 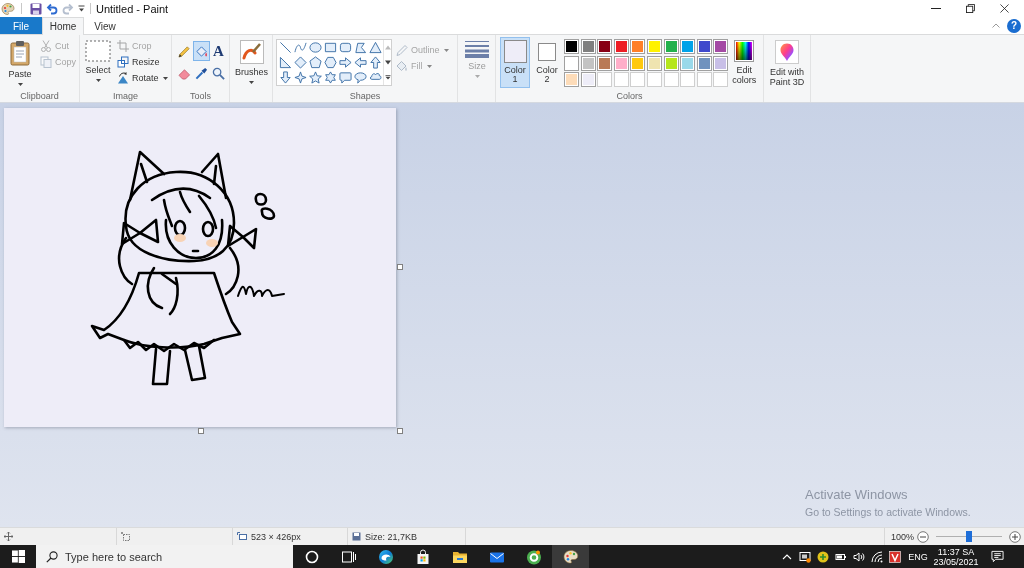 I want to click on canvas-size-icon, so click(x=242, y=536).